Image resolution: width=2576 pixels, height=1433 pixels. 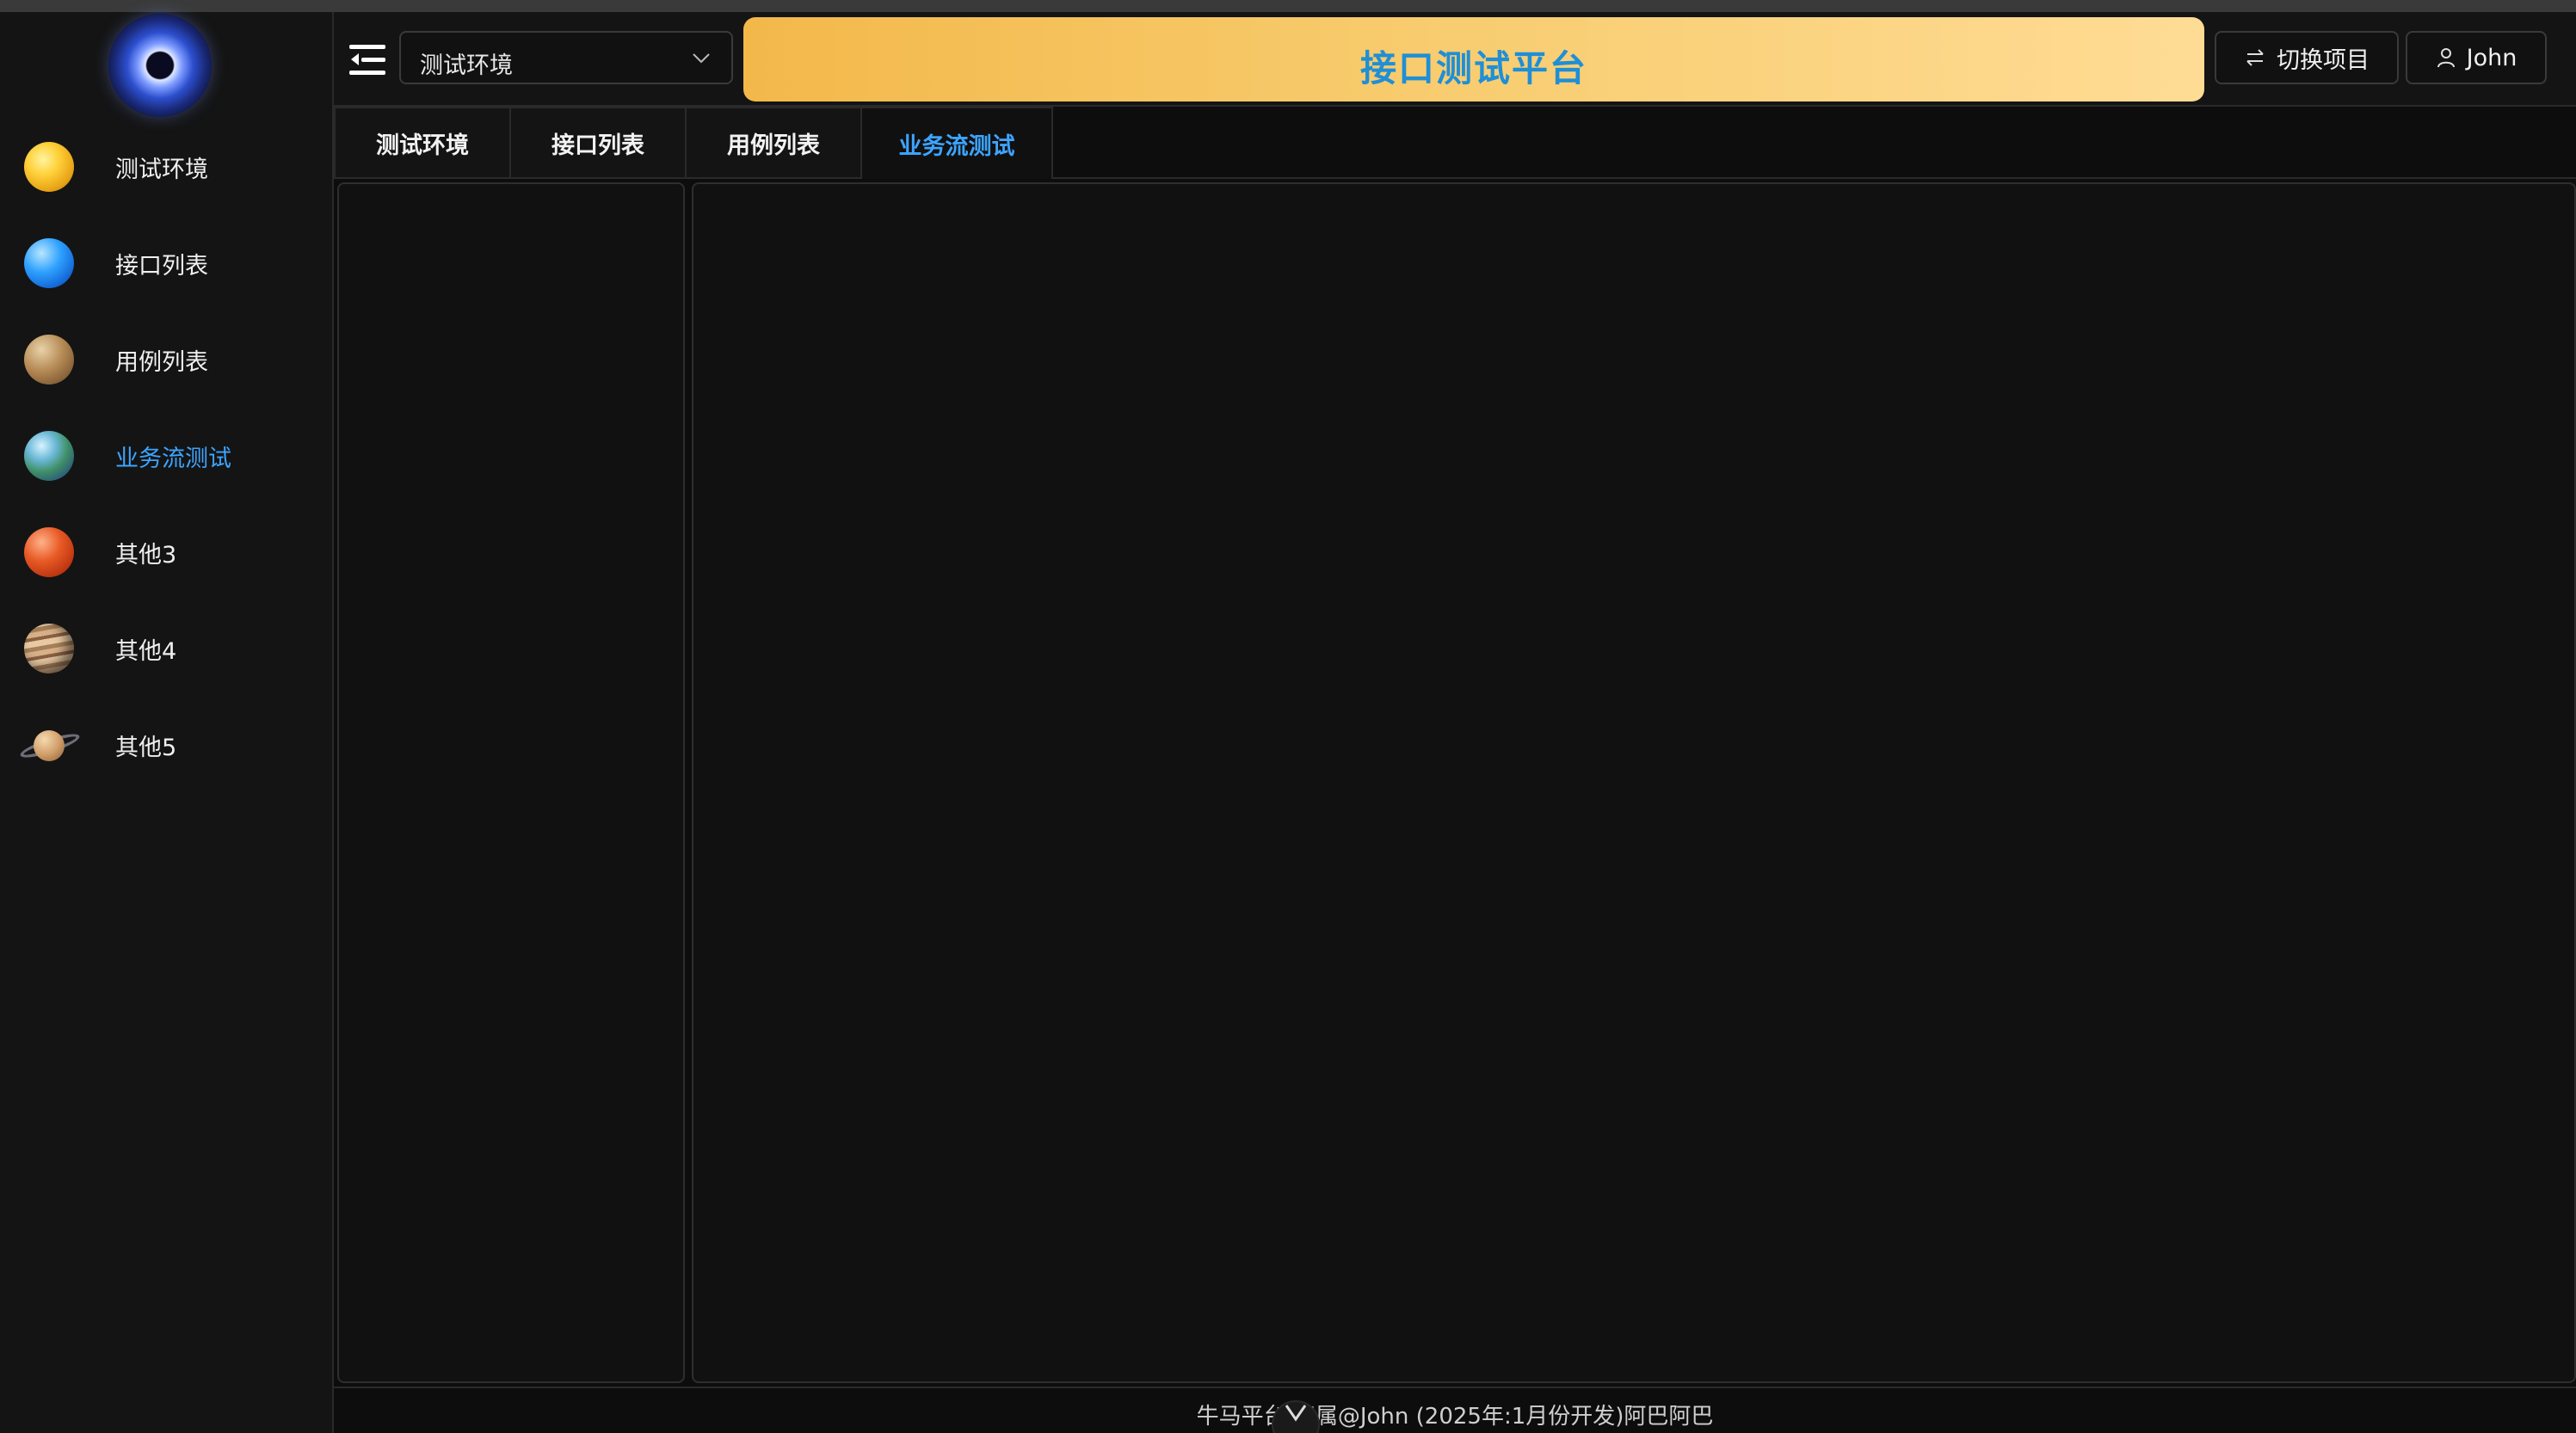 What do you see at coordinates (49, 263) in the screenshot?
I see `blue-planet-icon` at bounding box center [49, 263].